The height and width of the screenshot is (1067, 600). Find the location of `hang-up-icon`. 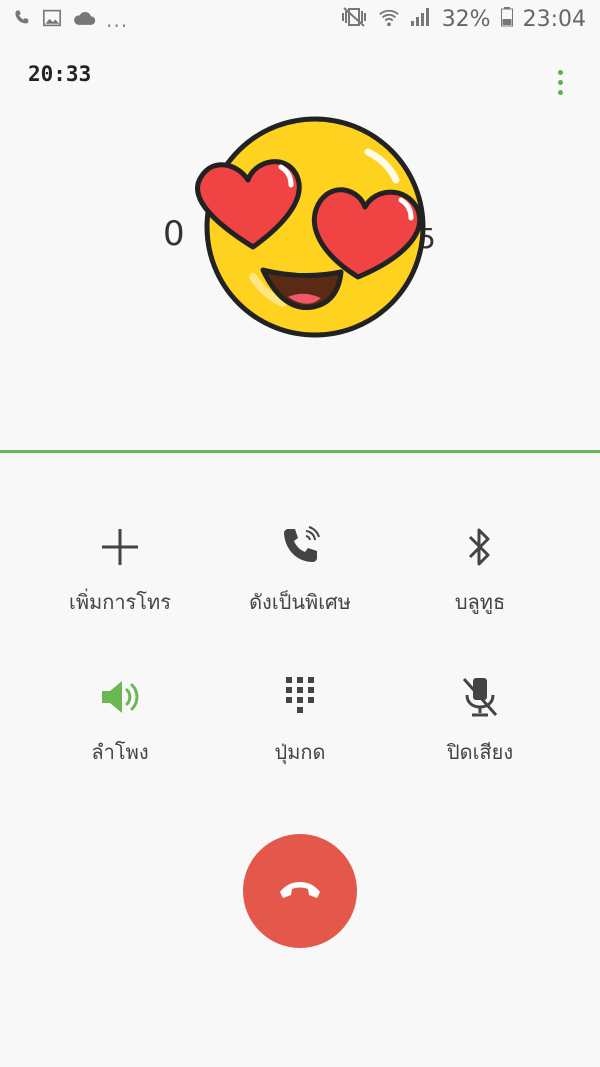

hang-up-icon is located at coordinates (300, 891).